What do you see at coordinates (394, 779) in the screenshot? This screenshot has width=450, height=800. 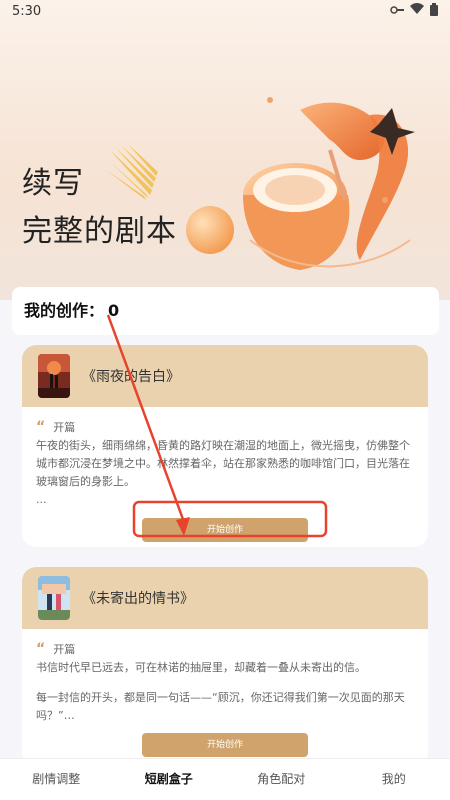 I see `tab-mine: 我的` at bounding box center [394, 779].